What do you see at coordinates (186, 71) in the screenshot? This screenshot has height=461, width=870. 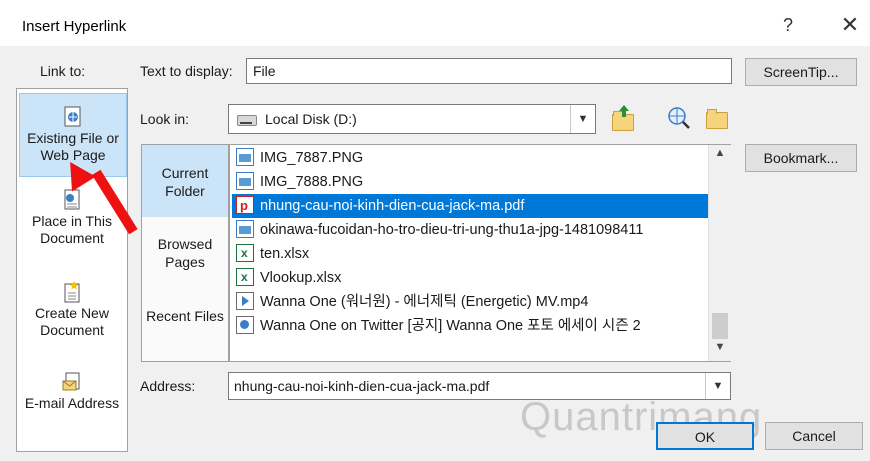 I see `text-to-display-label: Text to display:` at bounding box center [186, 71].